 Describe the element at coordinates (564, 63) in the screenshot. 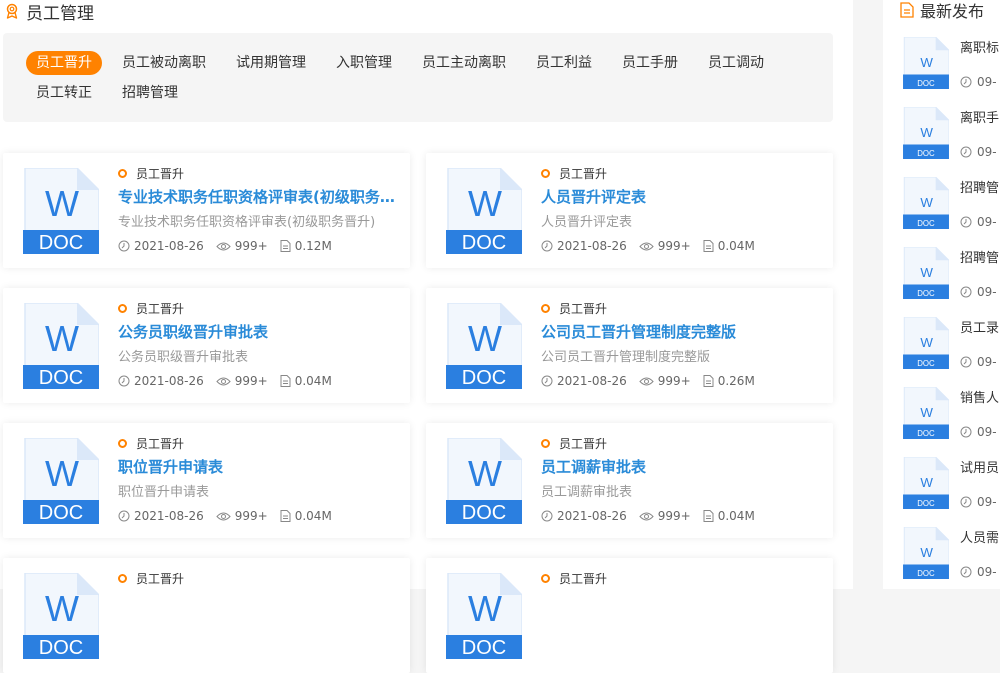

I see `tab-employee-benefits: 员工利益` at that location.